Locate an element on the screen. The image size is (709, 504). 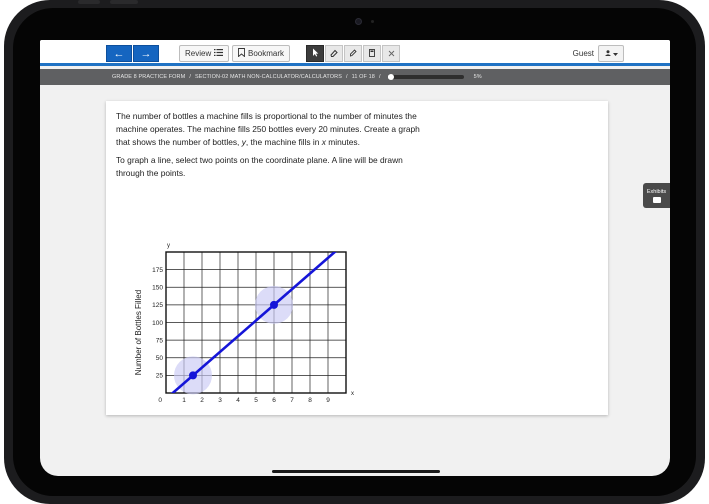
question-text: that shows the number of bottles, is located at coordinates (179, 142).